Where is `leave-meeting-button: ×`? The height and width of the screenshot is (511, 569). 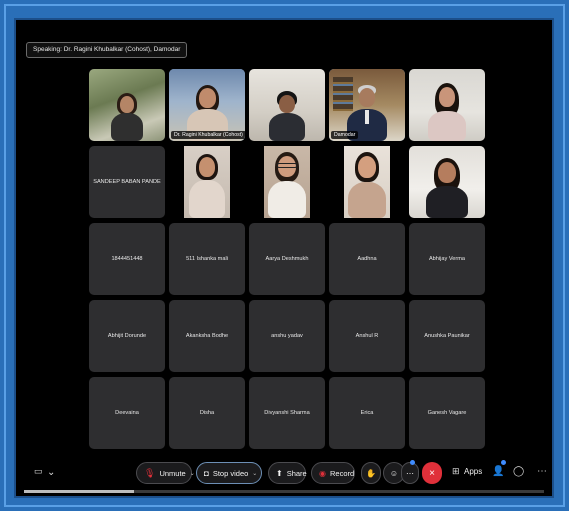
leave-meeting-button: × is located at coordinates (432, 473).